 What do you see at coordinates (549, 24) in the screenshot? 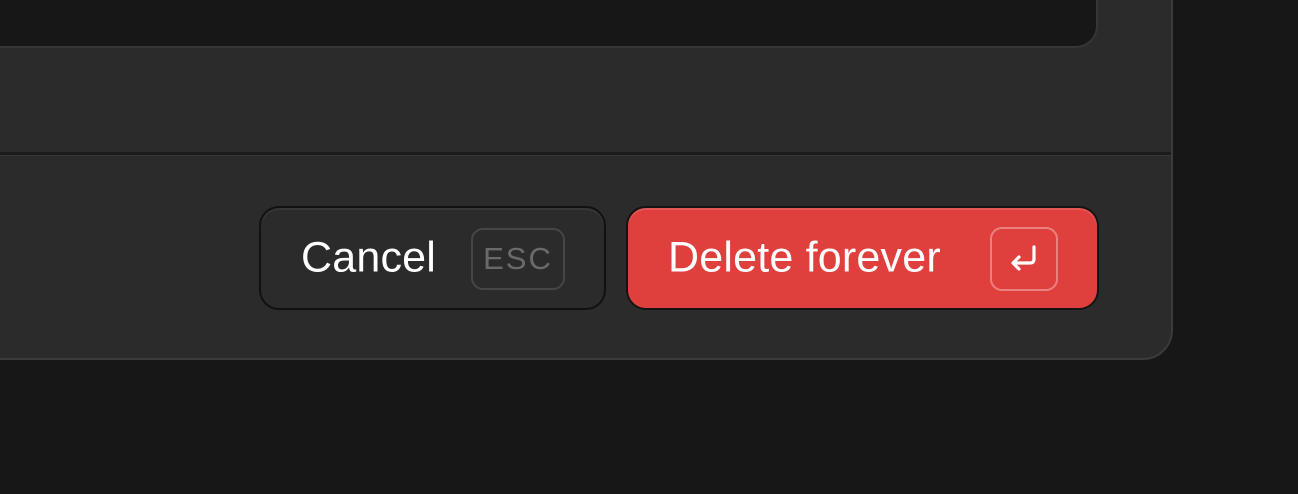
I see `dialog-content-panel` at bounding box center [549, 24].